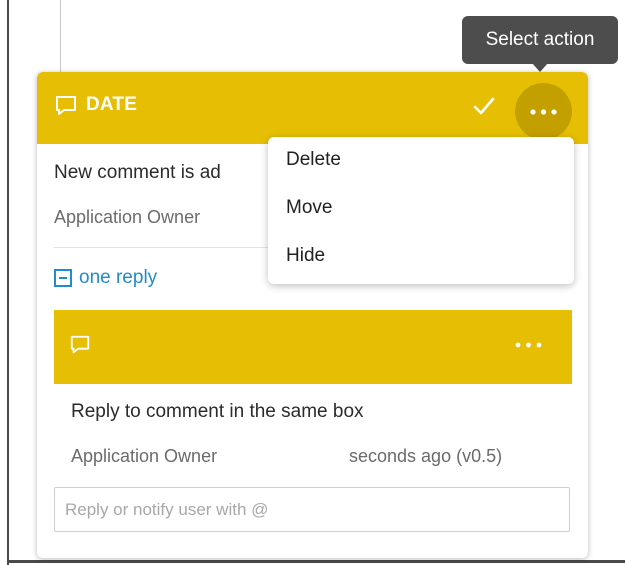 The height and width of the screenshot is (565, 625). I want to click on background-divider, so click(60, 36).